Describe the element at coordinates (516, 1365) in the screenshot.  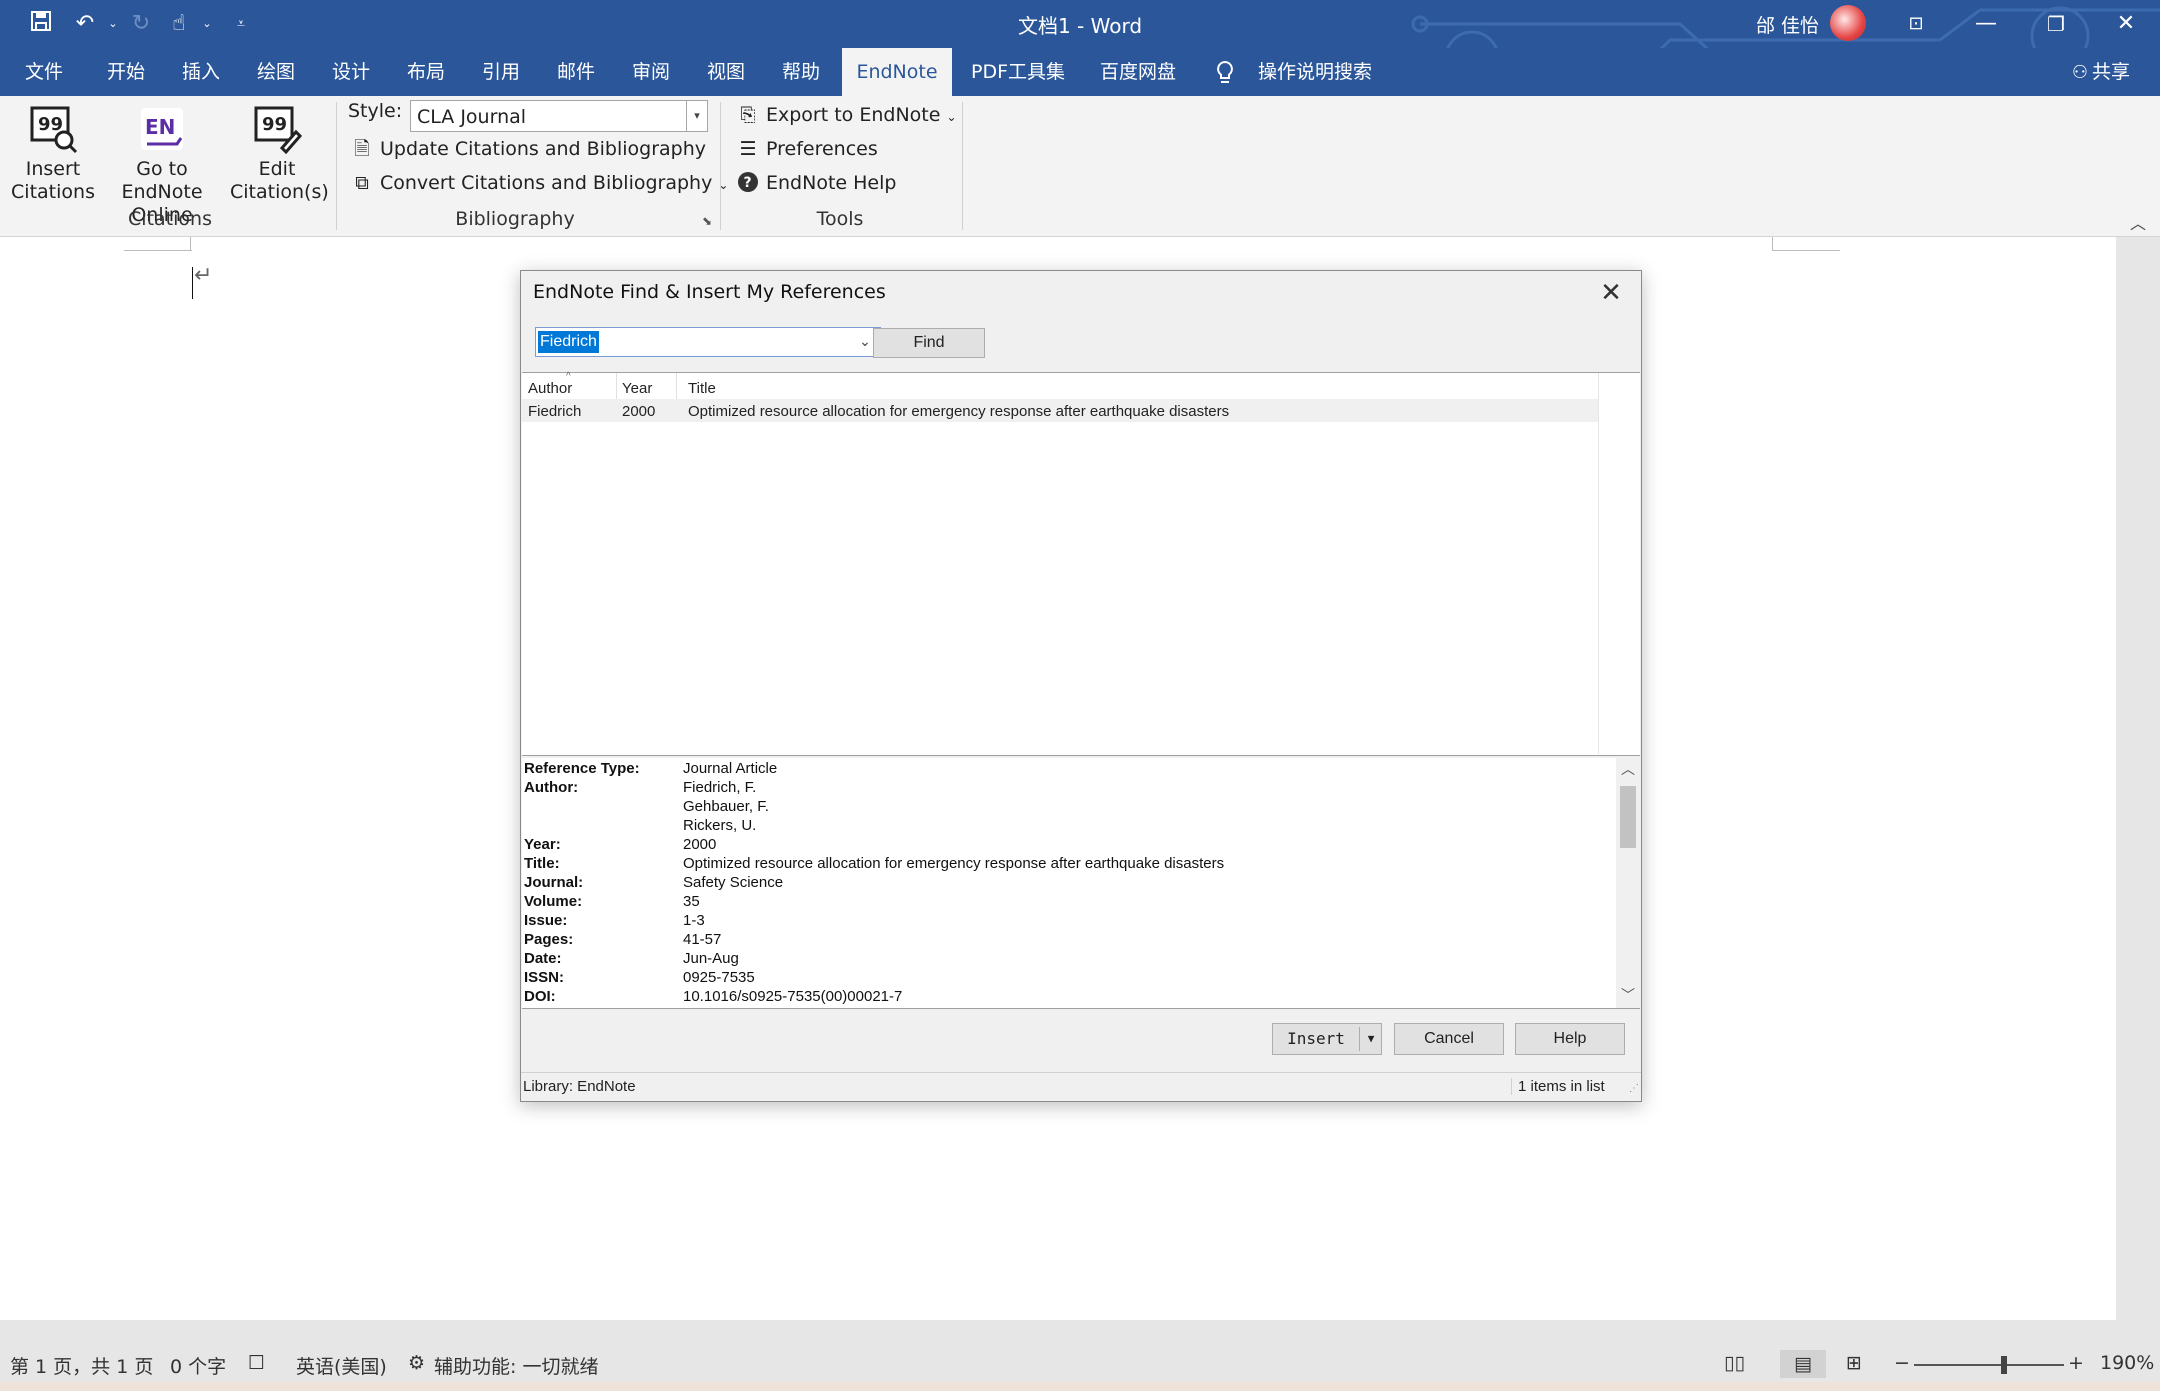
I see `accessibility-status: 辅助功能: 一切就绪` at that location.